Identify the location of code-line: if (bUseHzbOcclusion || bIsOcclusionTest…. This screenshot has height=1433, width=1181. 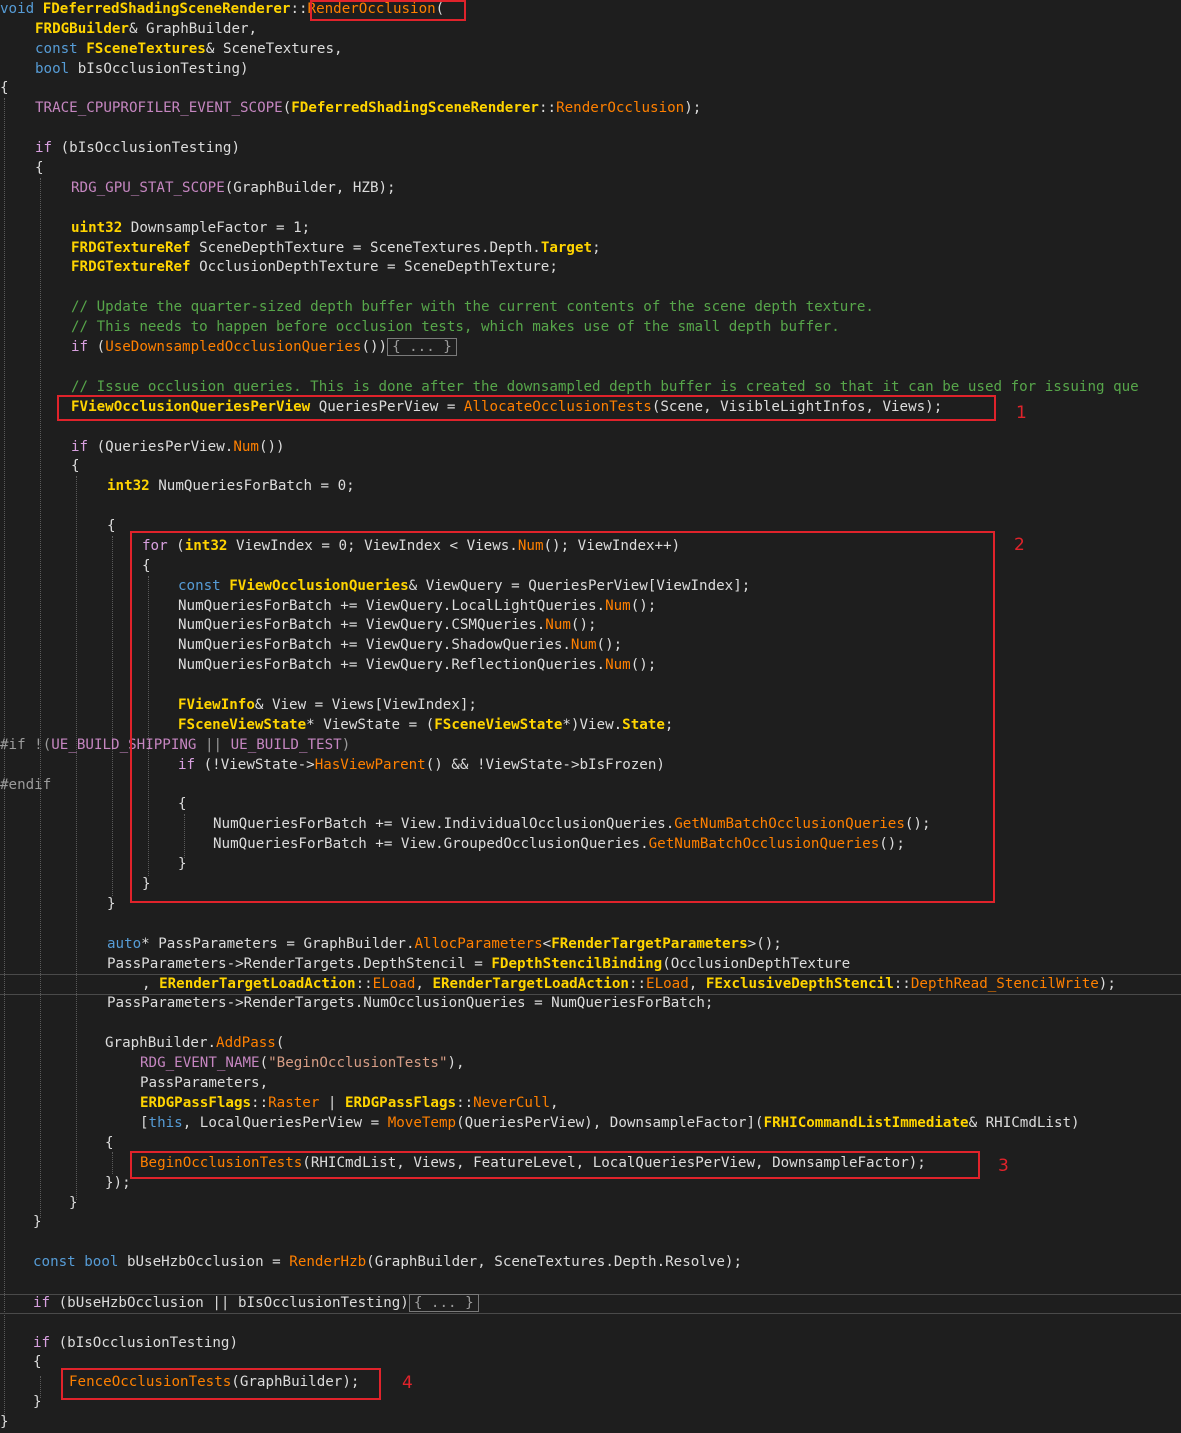
(256, 1303).